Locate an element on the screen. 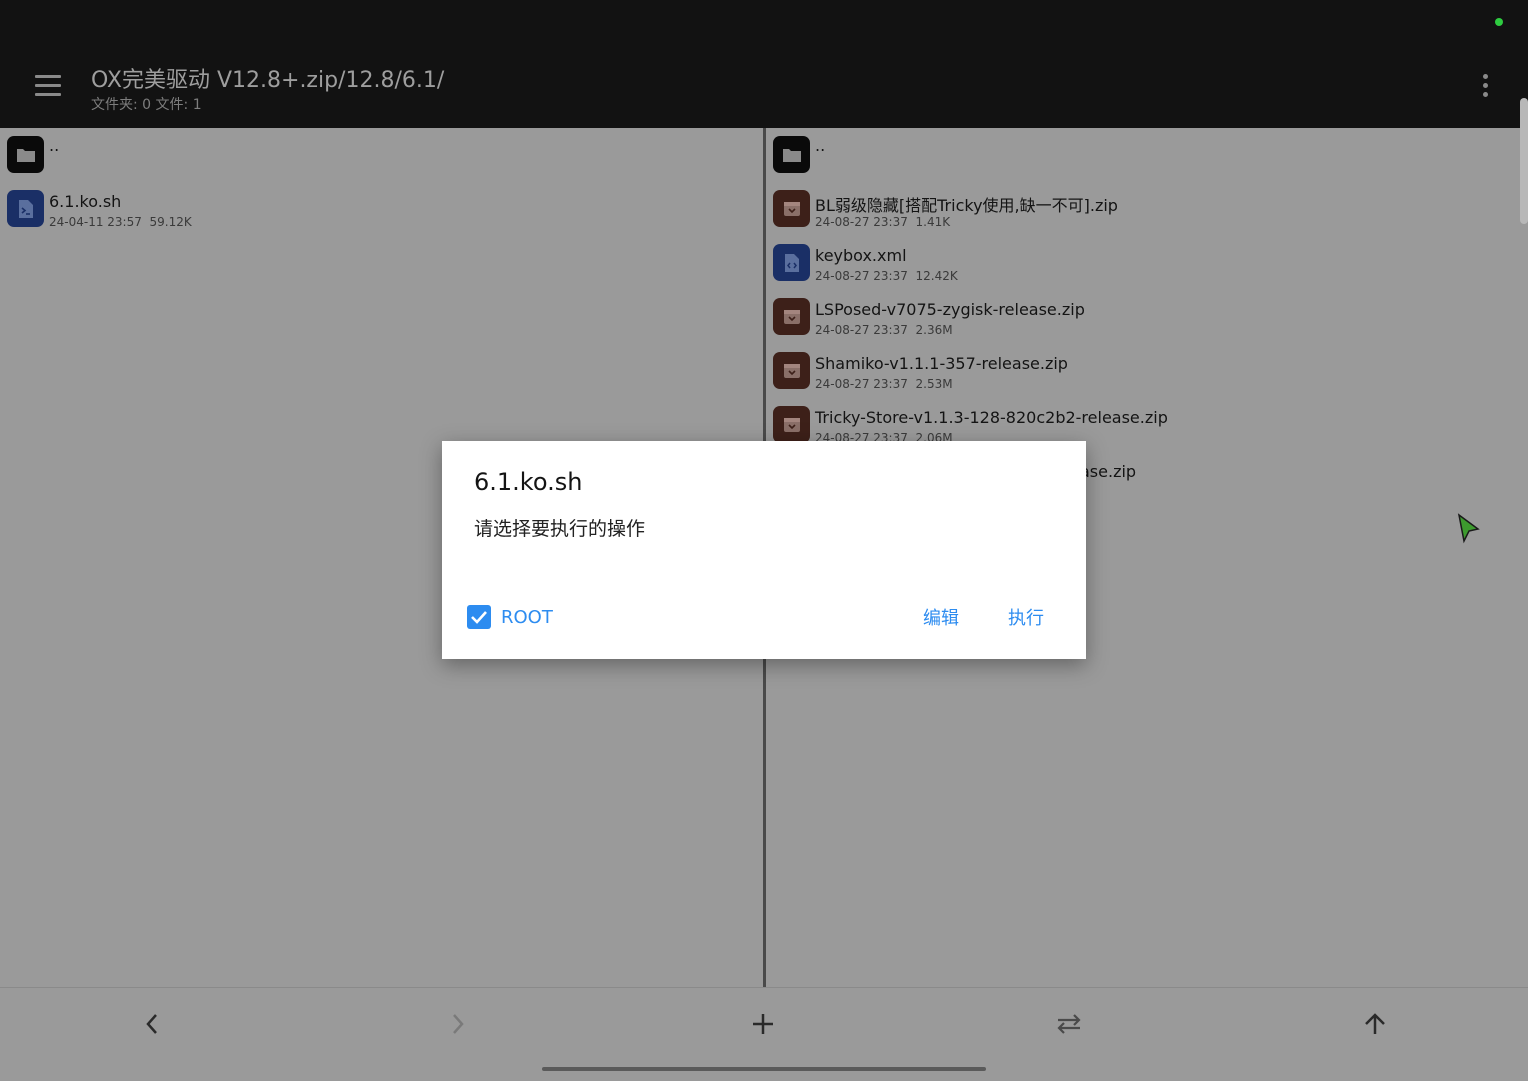  forward-icon is located at coordinates (458, 1024).